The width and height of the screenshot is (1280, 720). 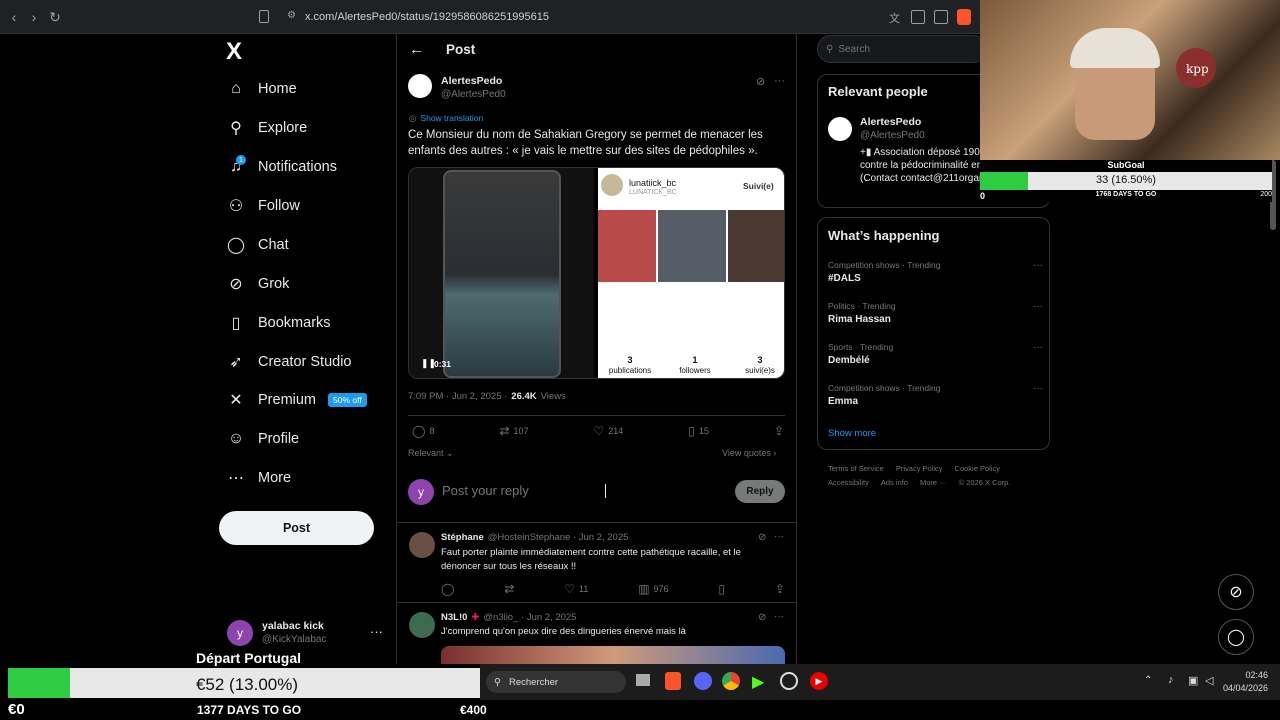 What do you see at coordinates (789, 681) in the screenshot?
I see `obs-icon` at bounding box center [789, 681].